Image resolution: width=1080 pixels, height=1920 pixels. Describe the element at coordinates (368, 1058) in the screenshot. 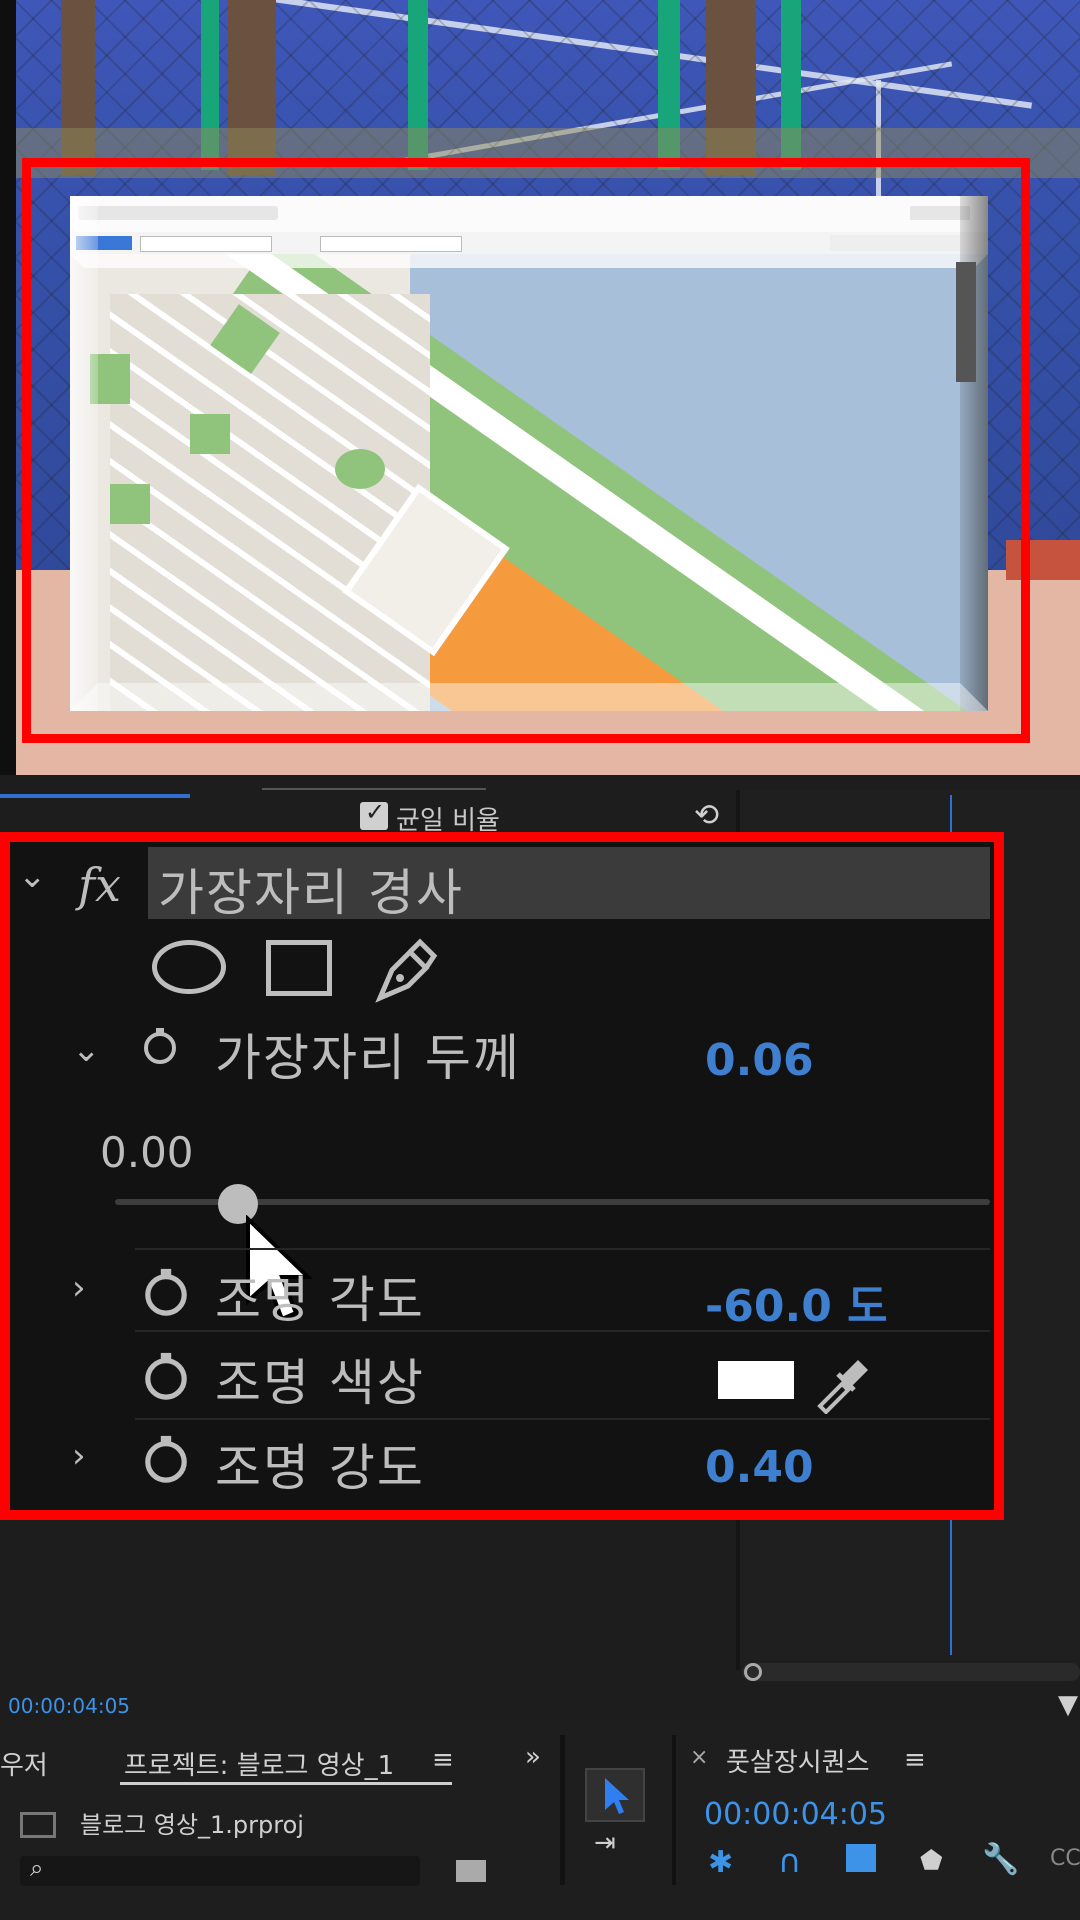

I see `edge-thickness-label: 가장자리 두께` at that location.